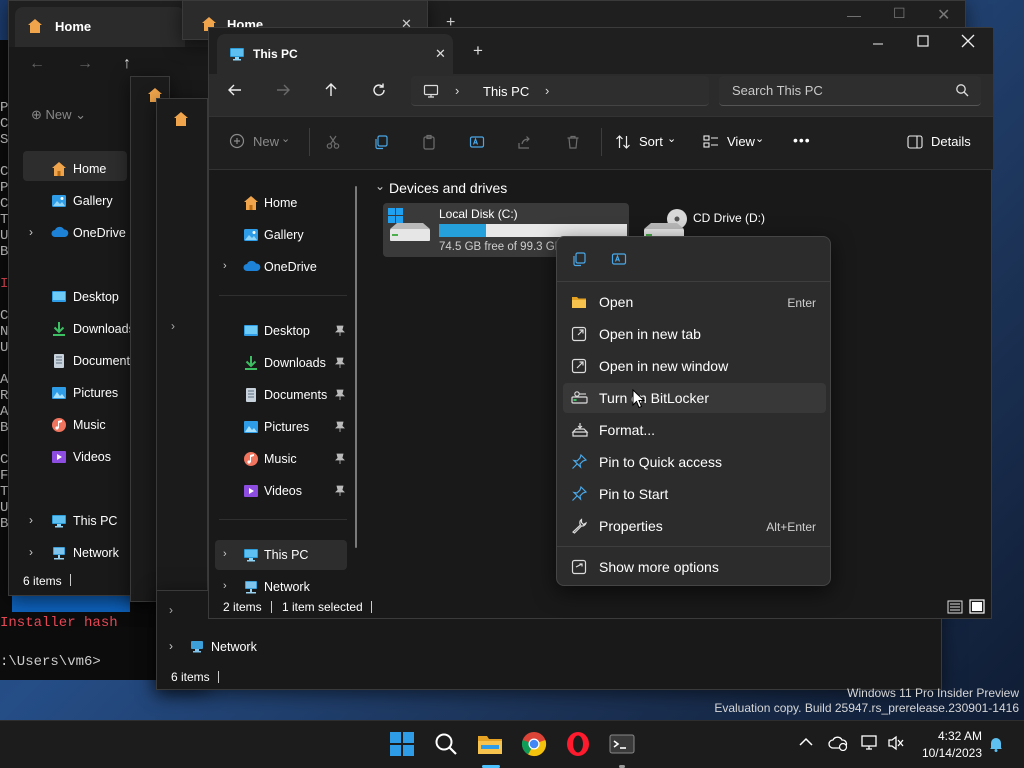  I want to click on close-button: ✕, so click(943, 15).